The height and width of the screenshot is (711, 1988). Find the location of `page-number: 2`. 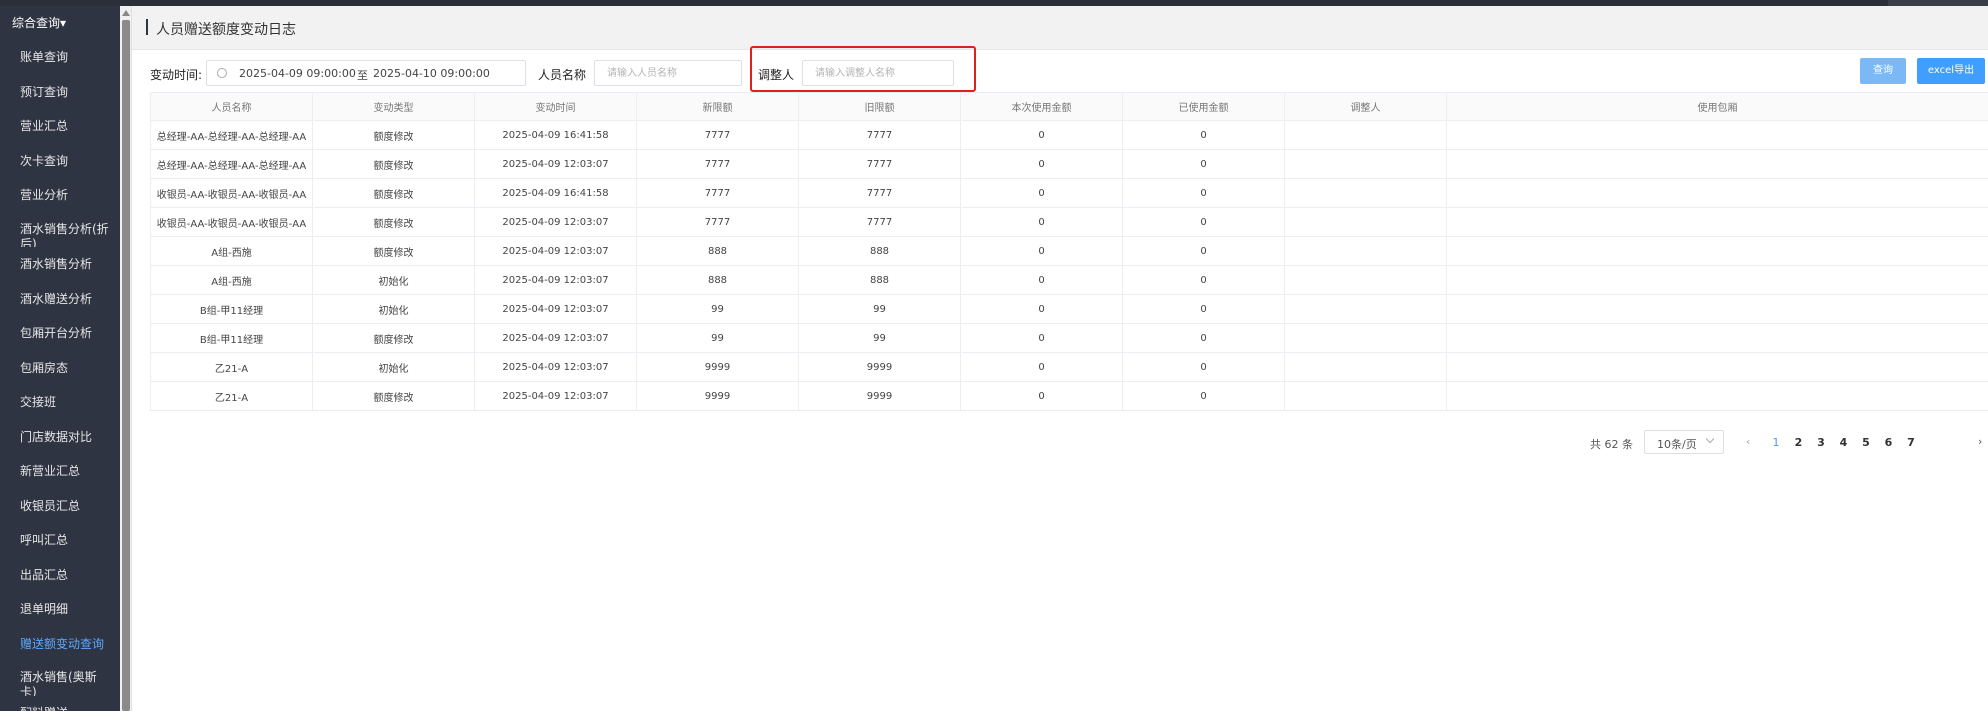

page-number: 2 is located at coordinates (1799, 442).